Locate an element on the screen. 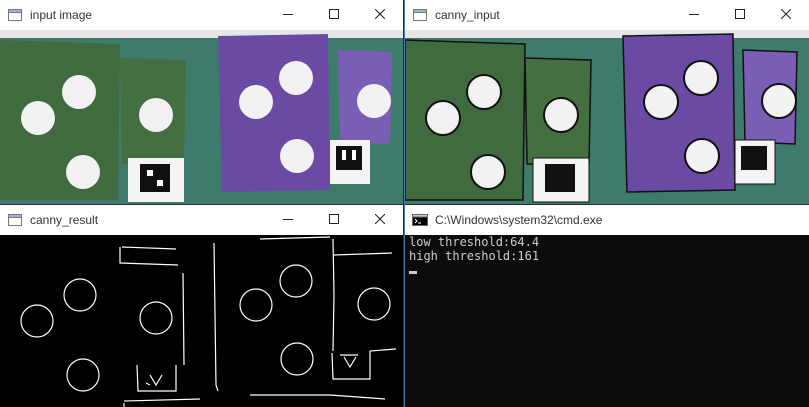  window-title: canny_input is located at coordinates (467, 15).